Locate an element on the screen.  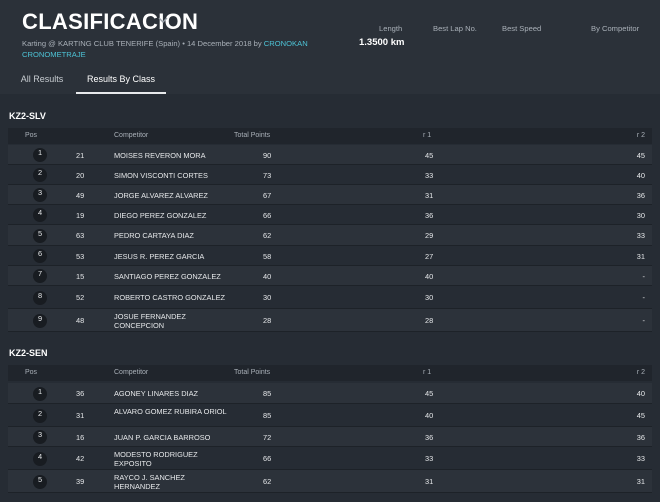
competitor-name: PEDRO CARTAYA DIAZ is located at coordinates (171, 235).